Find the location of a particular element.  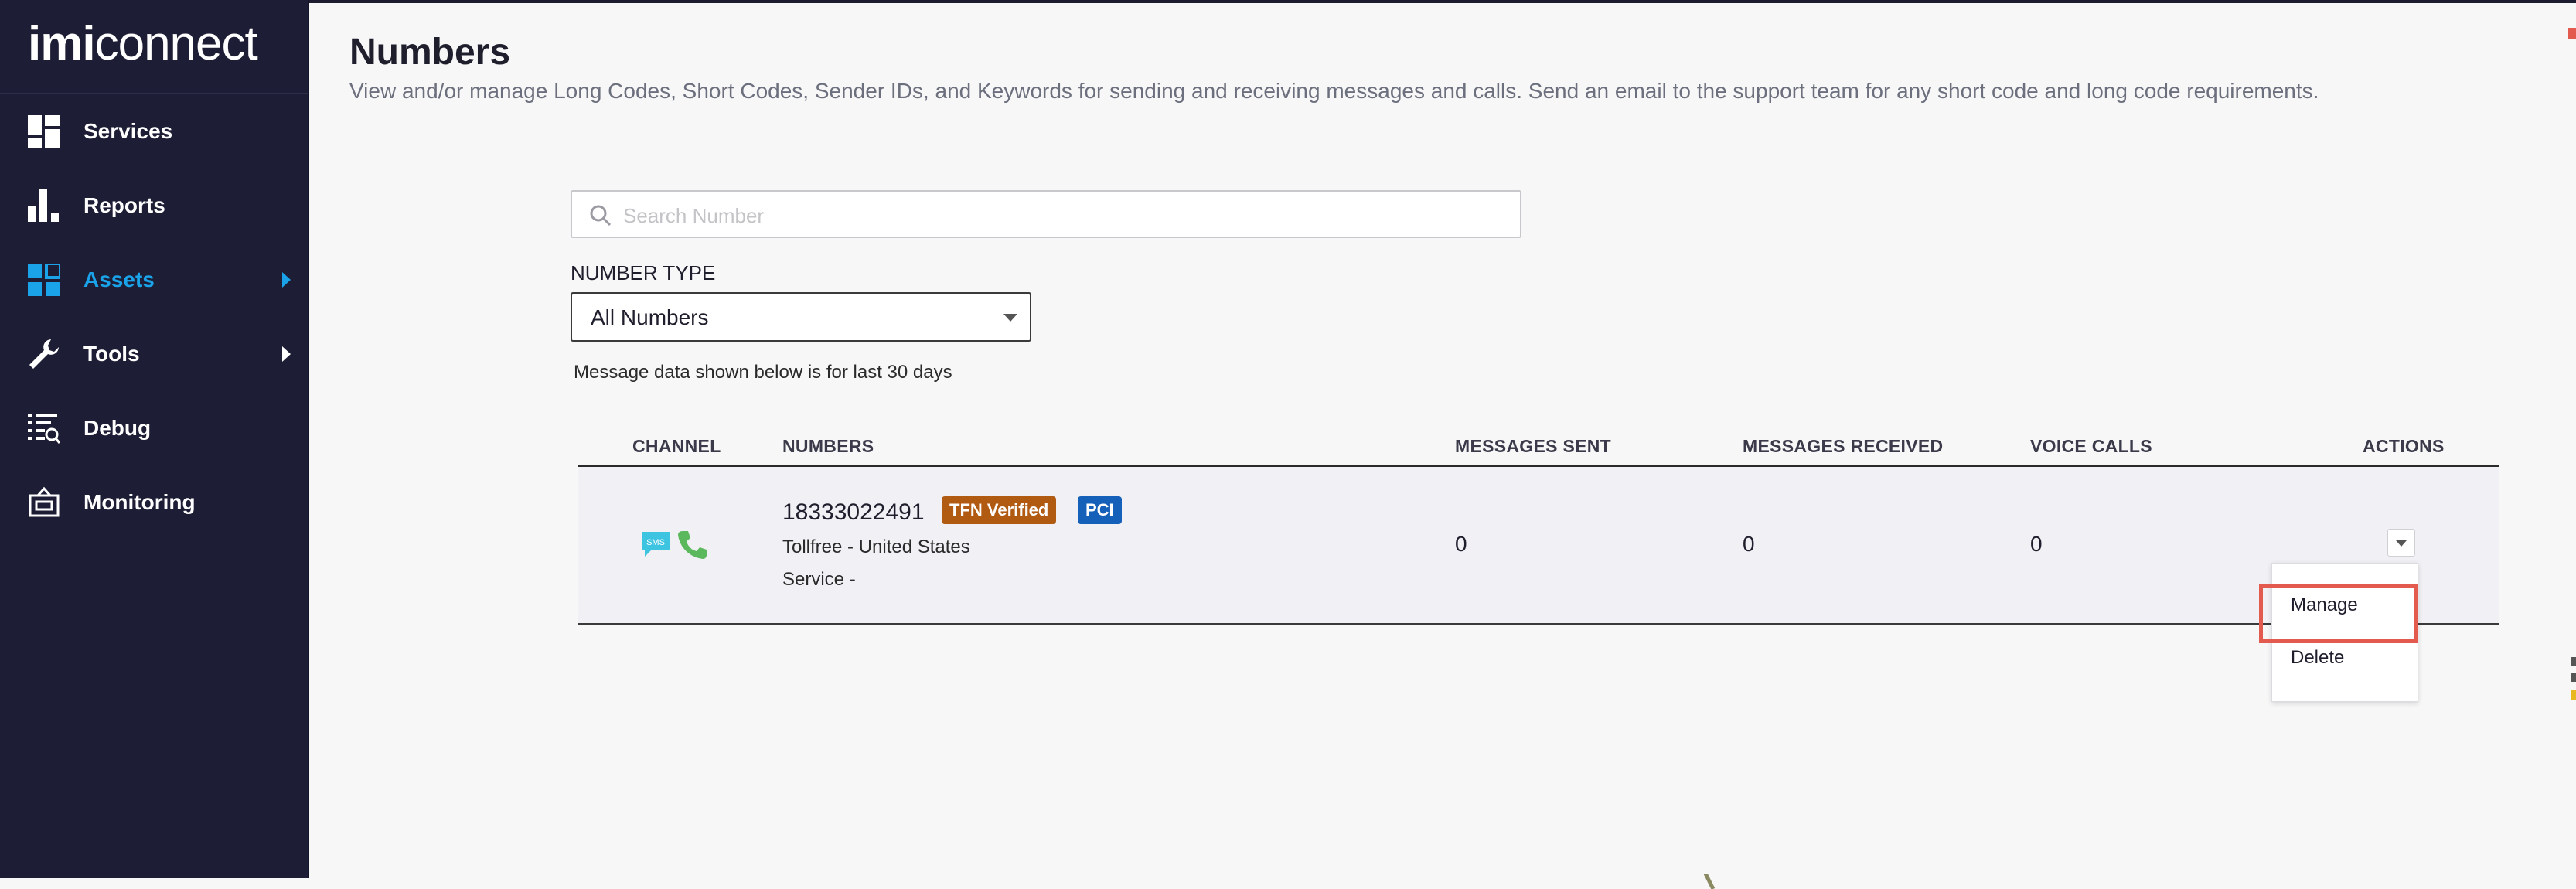

menu-item-delete: Delete is located at coordinates (2317, 658).